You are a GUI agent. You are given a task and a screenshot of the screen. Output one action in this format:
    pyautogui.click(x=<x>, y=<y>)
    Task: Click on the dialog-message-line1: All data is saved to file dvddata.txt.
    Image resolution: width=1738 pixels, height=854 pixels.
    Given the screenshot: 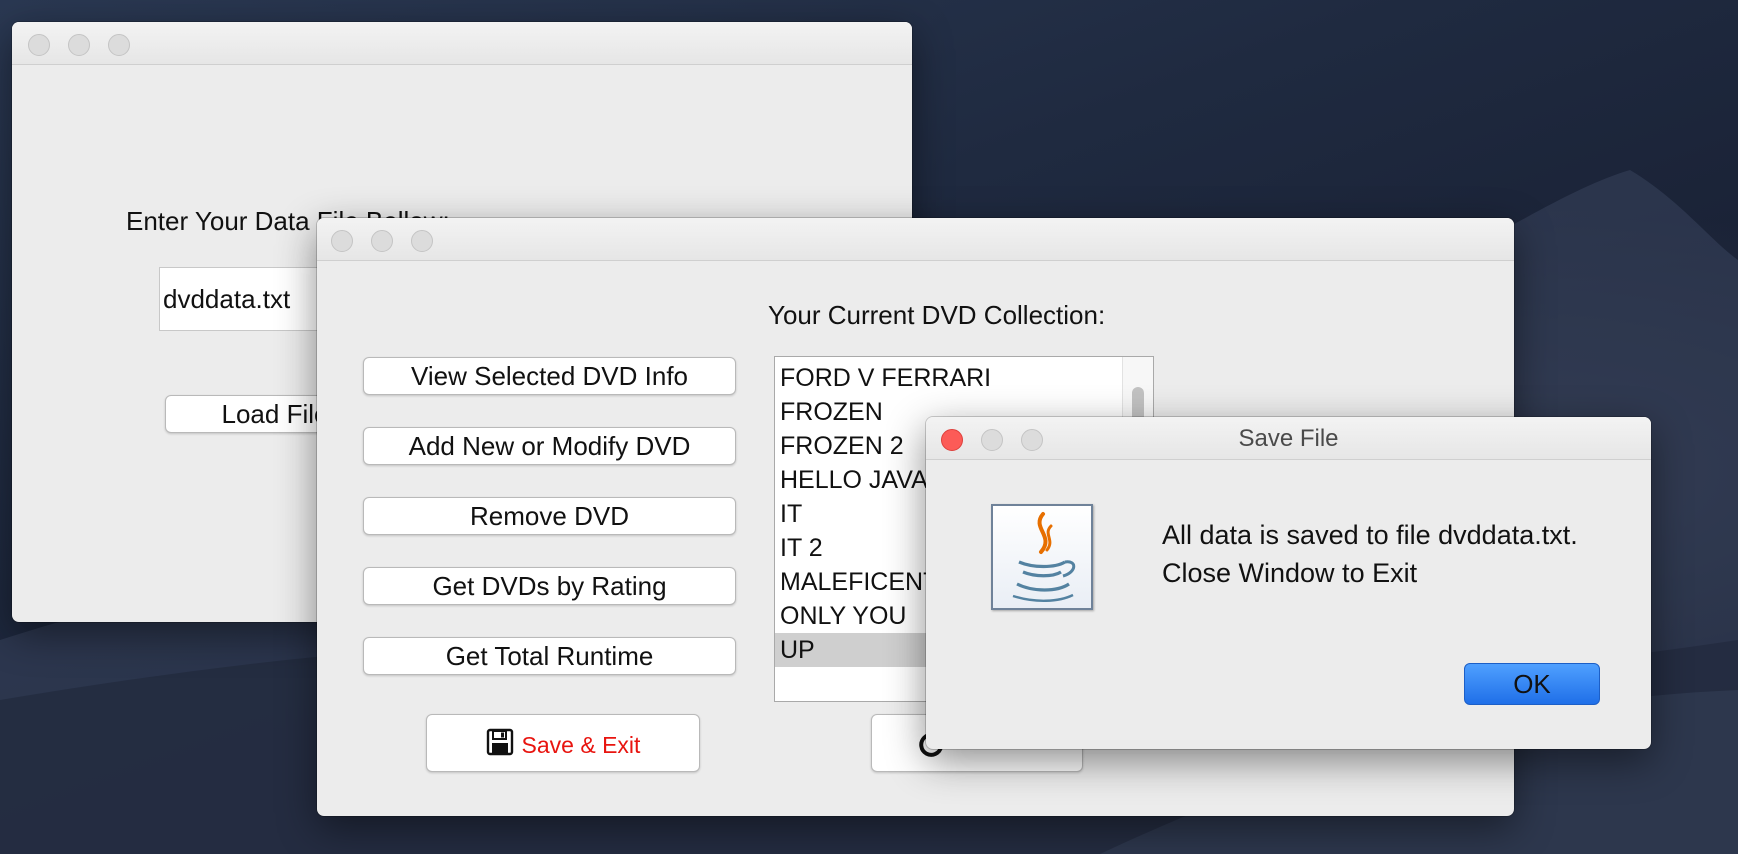 What is the action you would take?
    pyautogui.click(x=1370, y=535)
    